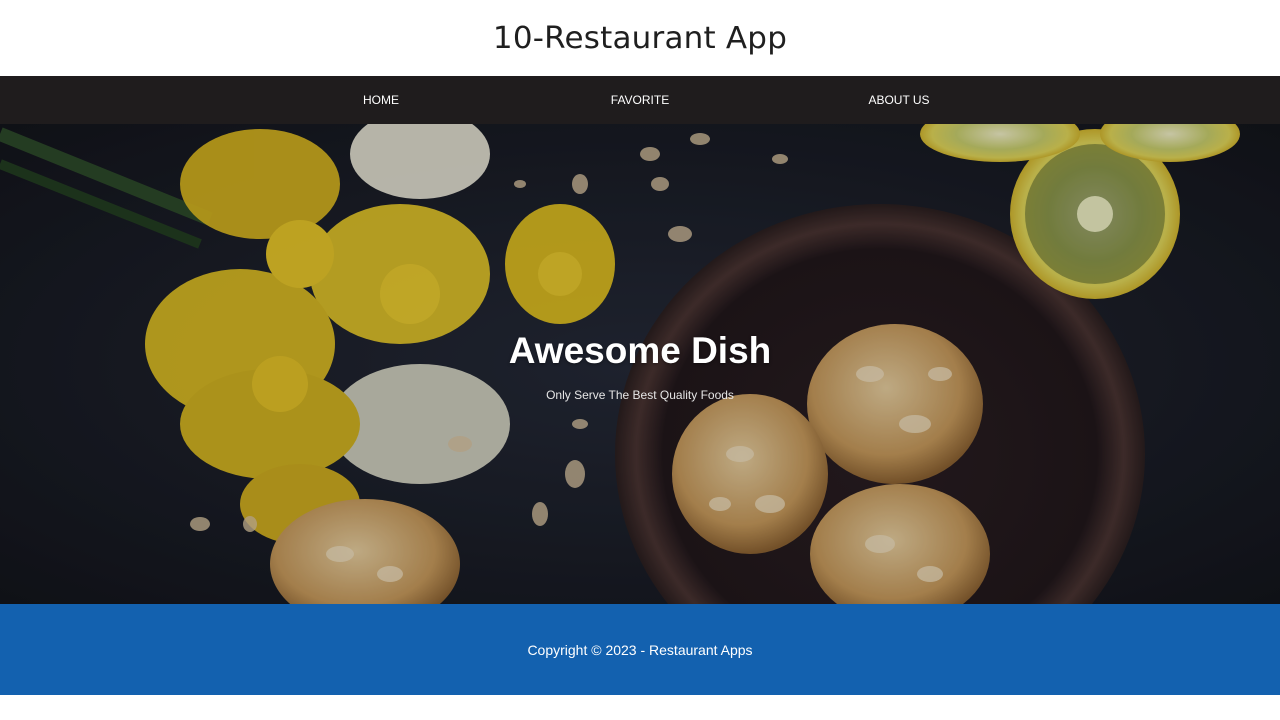  I want to click on nav-item-favorite: FAVORITE, so click(640, 100).